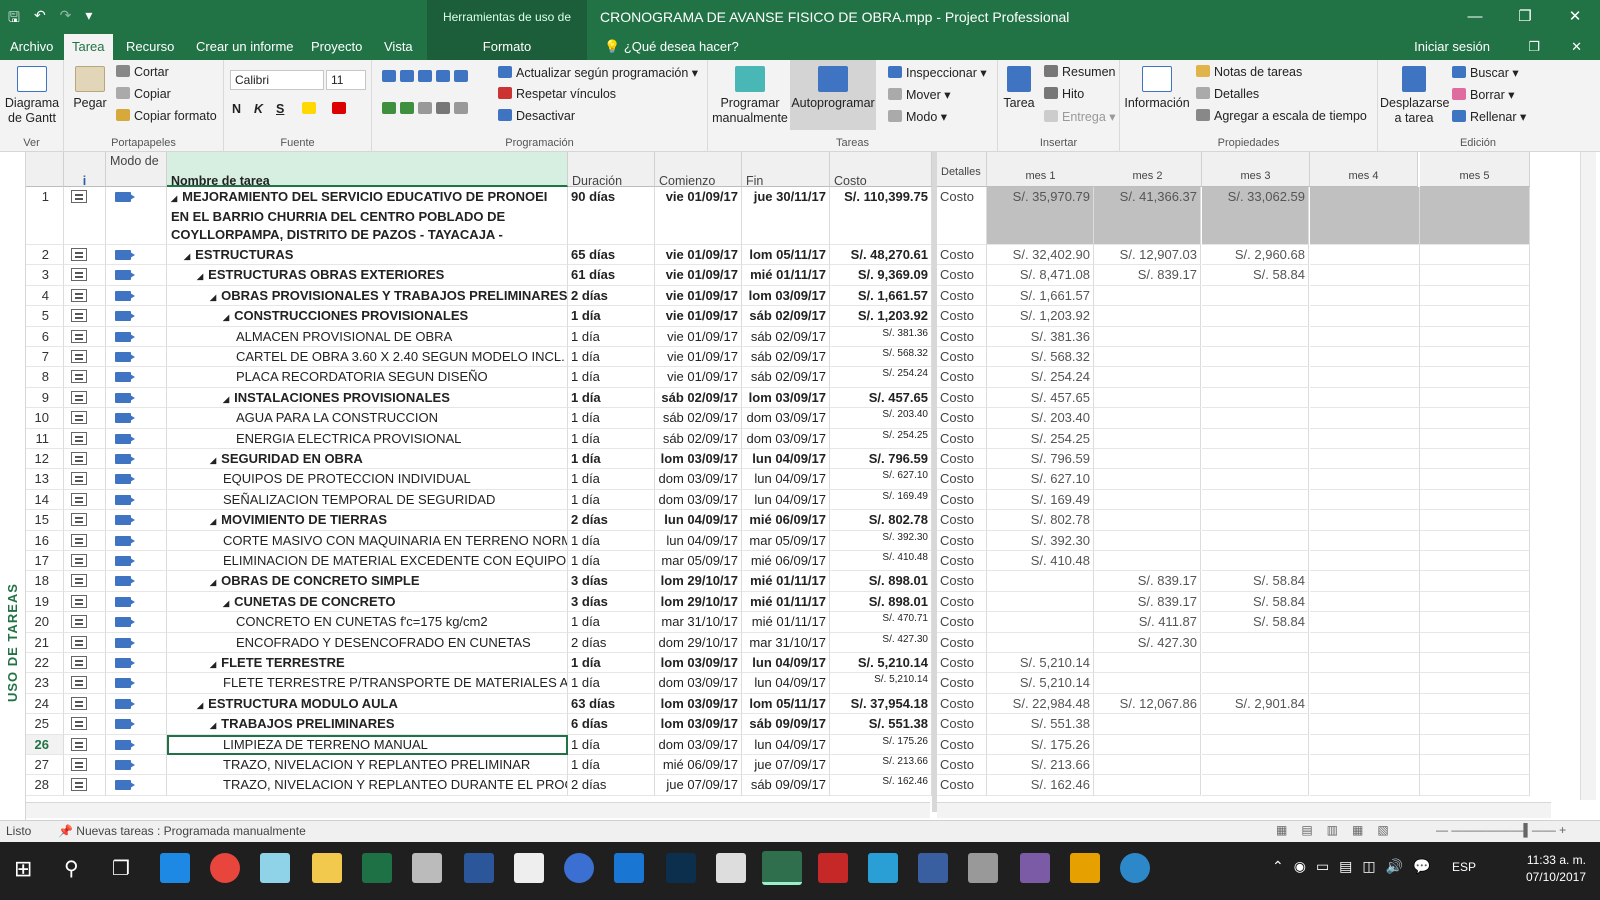 The width and height of the screenshot is (1600, 900). I want to click on start-cell: dom 03/09/17, so click(698, 500).